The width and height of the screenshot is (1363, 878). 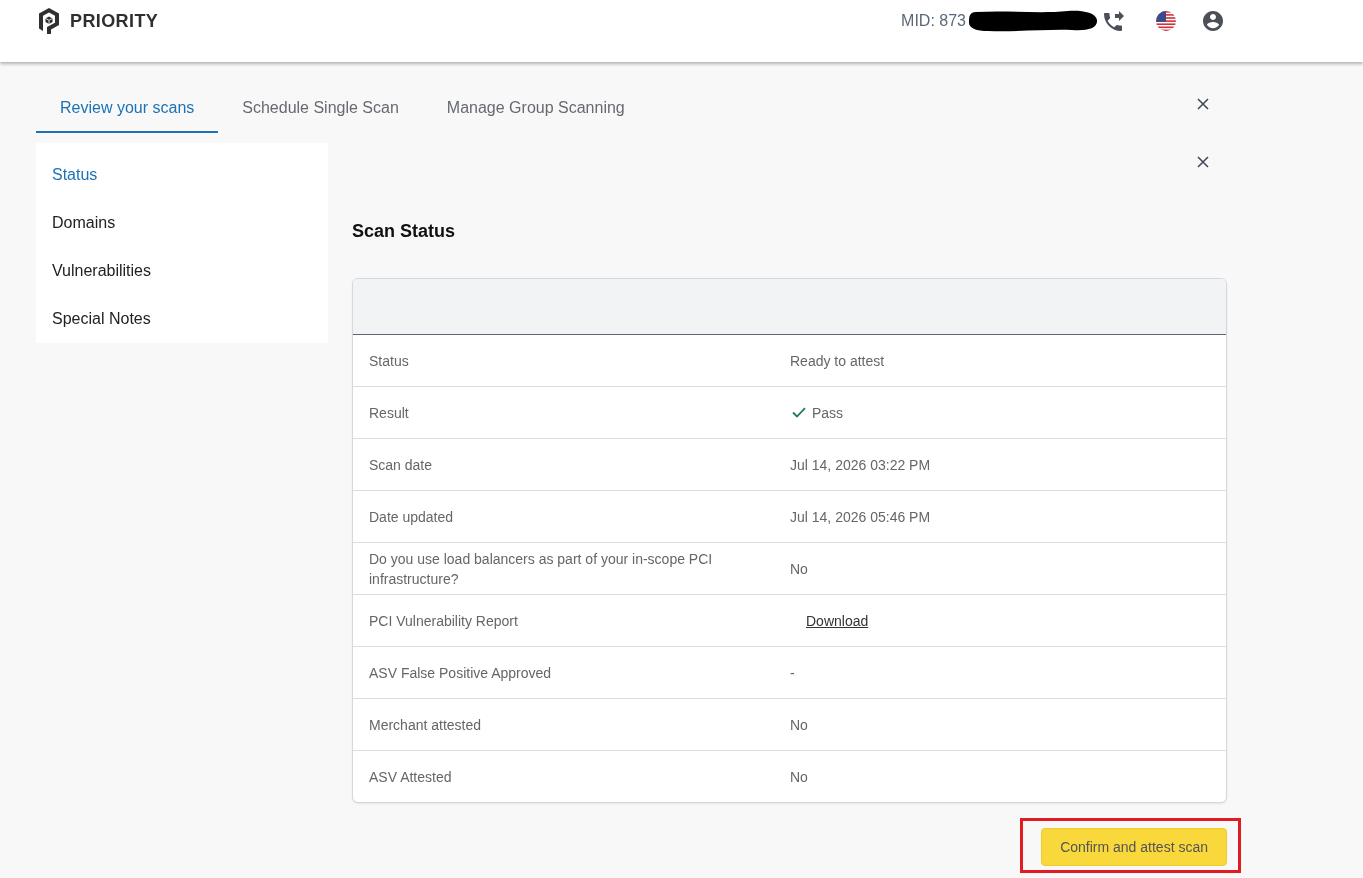 I want to click on row-label: Scan date, so click(x=401, y=465).